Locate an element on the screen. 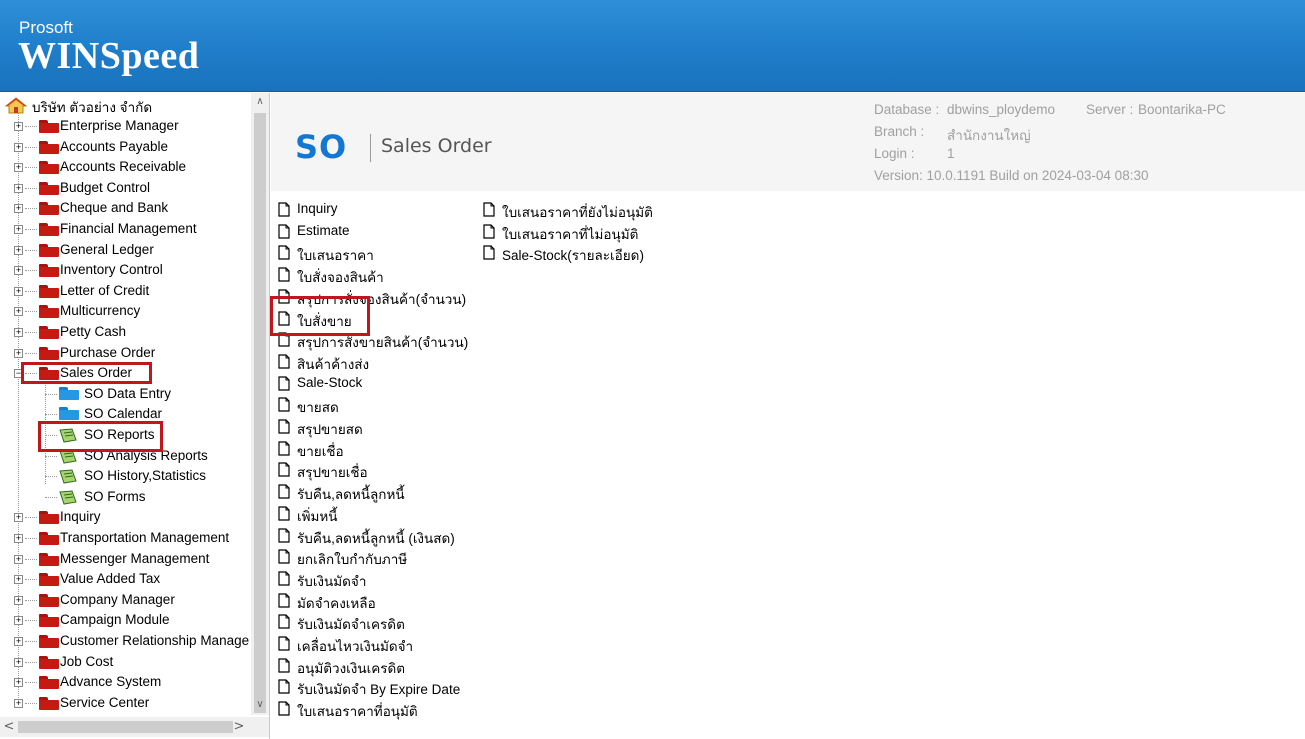 Image resolution: width=1305 pixels, height=739 pixels. tree-item-label: Cheque and Bank is located at coordinates (114, 208).